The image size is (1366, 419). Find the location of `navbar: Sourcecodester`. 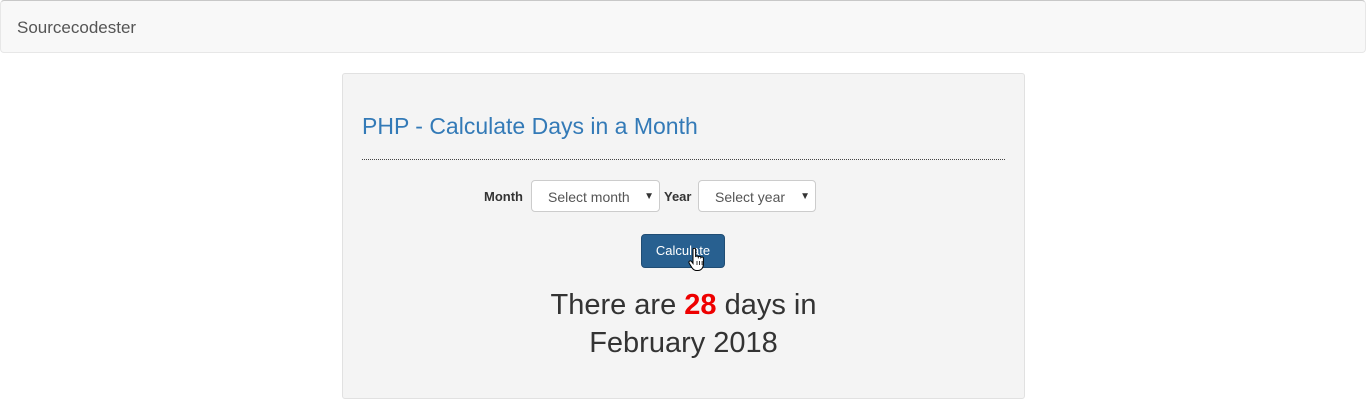

navbar: Sourcecodester is located at coordinates (683, 26).